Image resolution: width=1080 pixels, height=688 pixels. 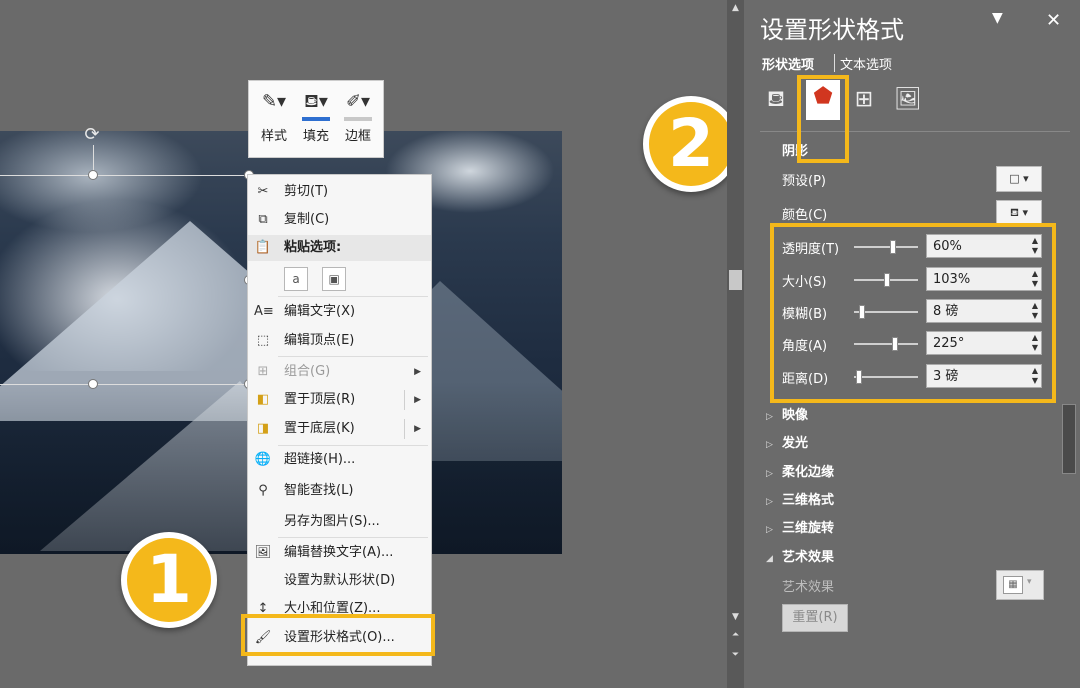 I want to click on scissors-icon: ✂, so click(x=263, y=191).